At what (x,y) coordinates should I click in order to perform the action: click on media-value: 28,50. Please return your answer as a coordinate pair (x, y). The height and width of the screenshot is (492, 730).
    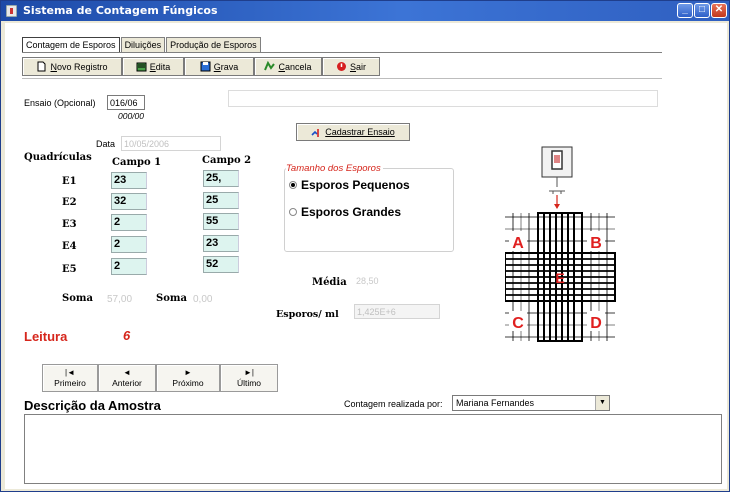
    Looking at the image, I should click on (367, 281).